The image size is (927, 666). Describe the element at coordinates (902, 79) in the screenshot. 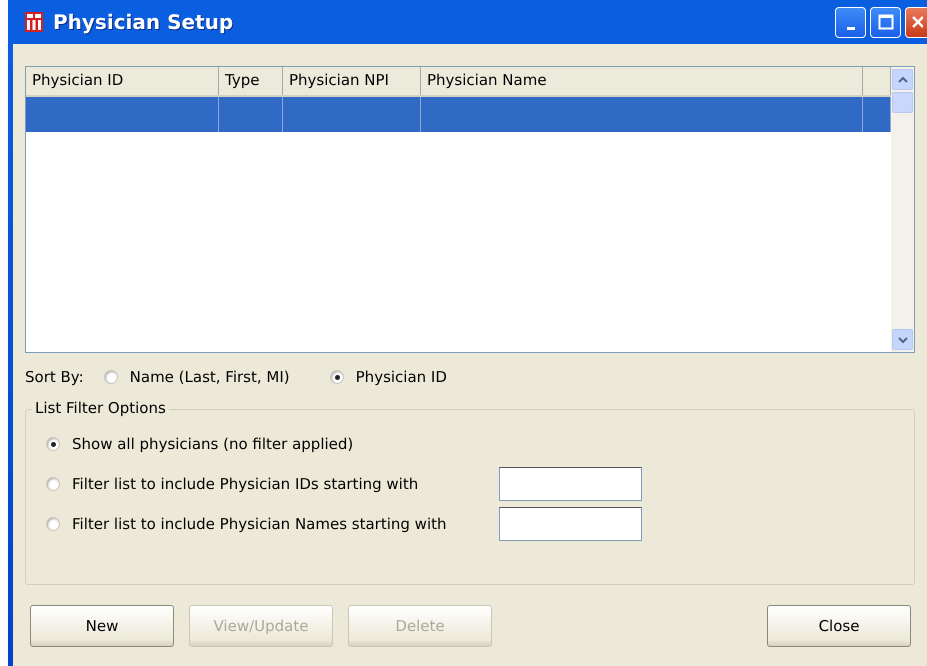

I see `scroll-up-icon` at that location.